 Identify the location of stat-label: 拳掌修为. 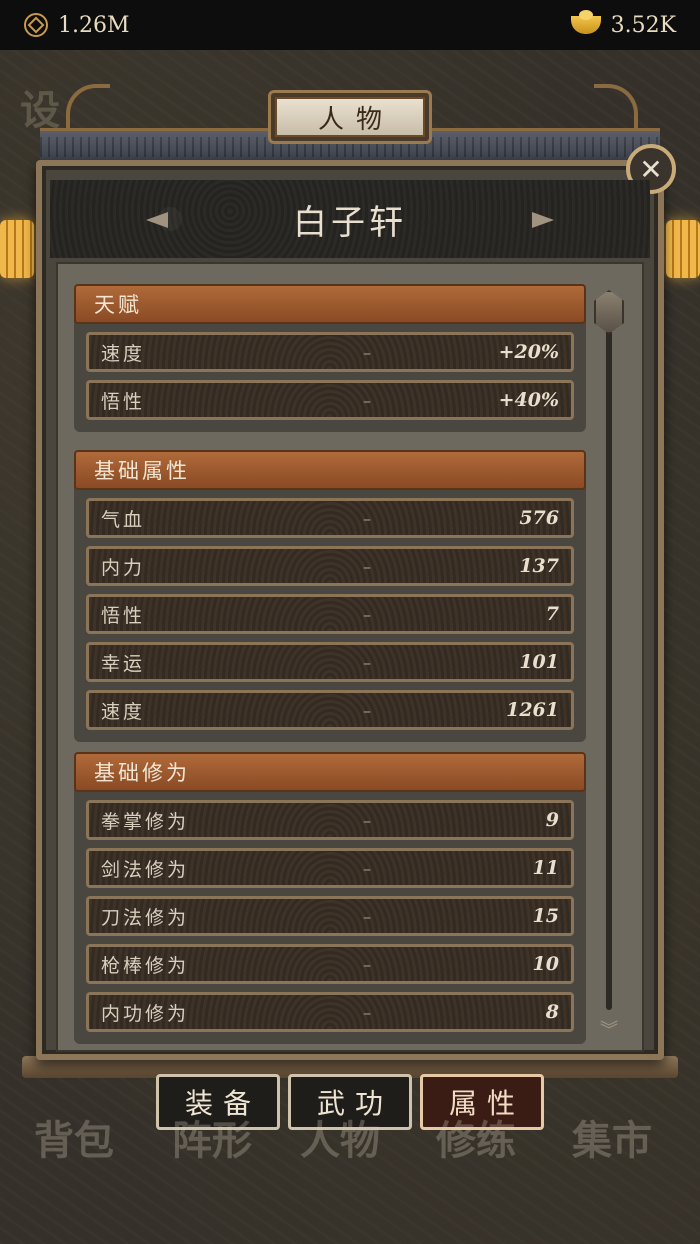
(145, 821).